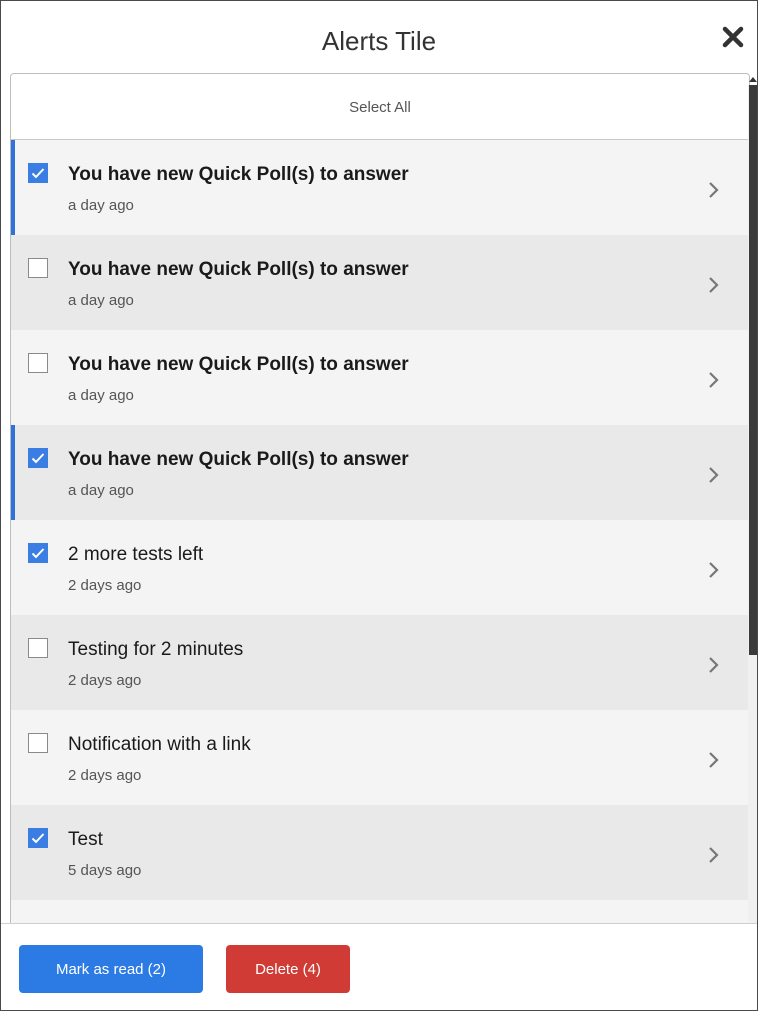 This screenshot has width=758, height=1011. Describe the element at coordinates (380, 757) in the screenshot. I see `alert-row: Notification with a link 2 days ago` at that location.